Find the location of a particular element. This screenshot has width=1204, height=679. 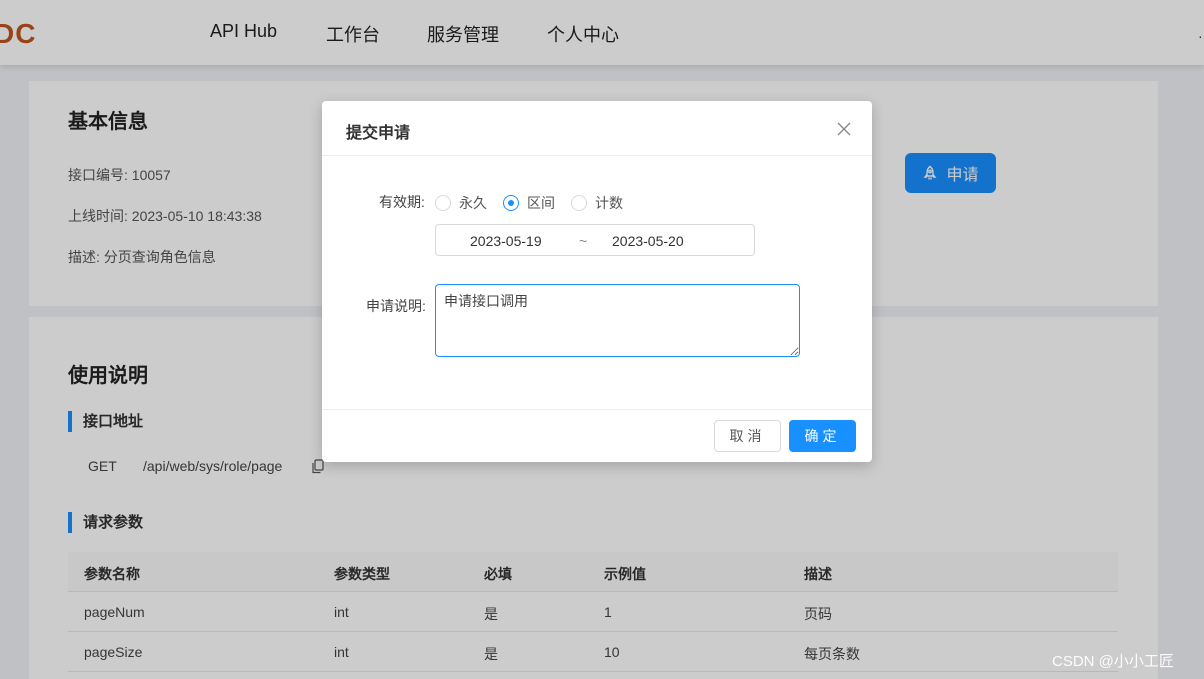

confirm-button: 确定 is located at coordinates (822, 436).